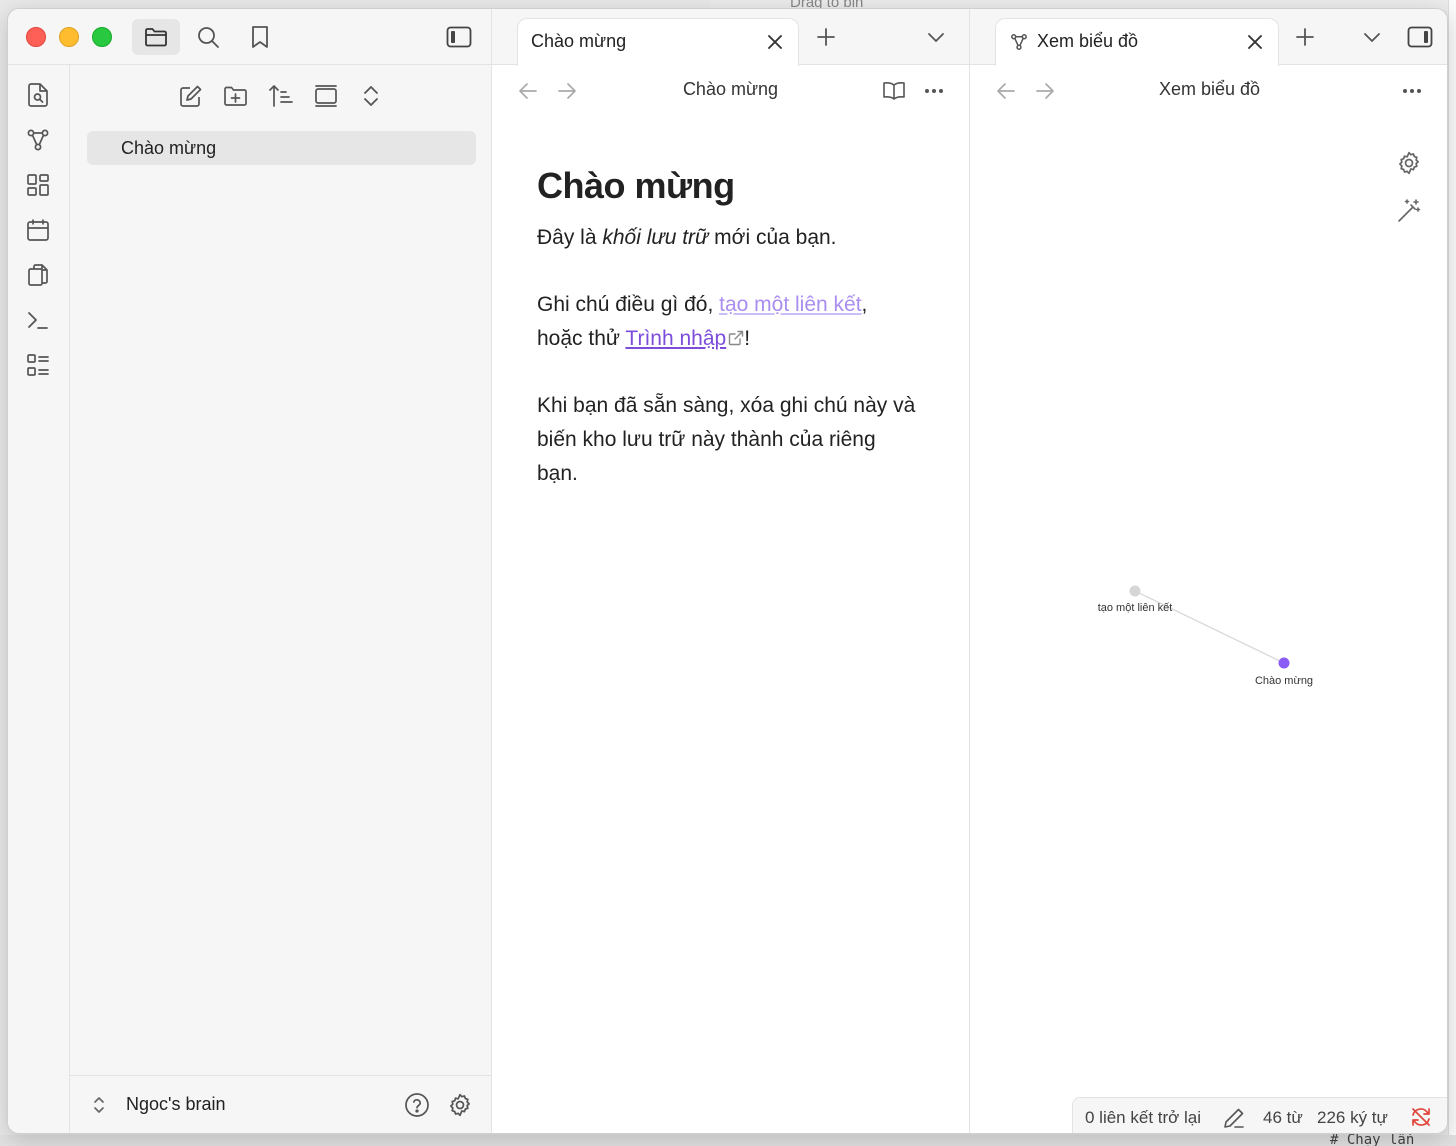 The image size is (1456, 1146). I want to click on minimize-window-button, so click(69, 37).